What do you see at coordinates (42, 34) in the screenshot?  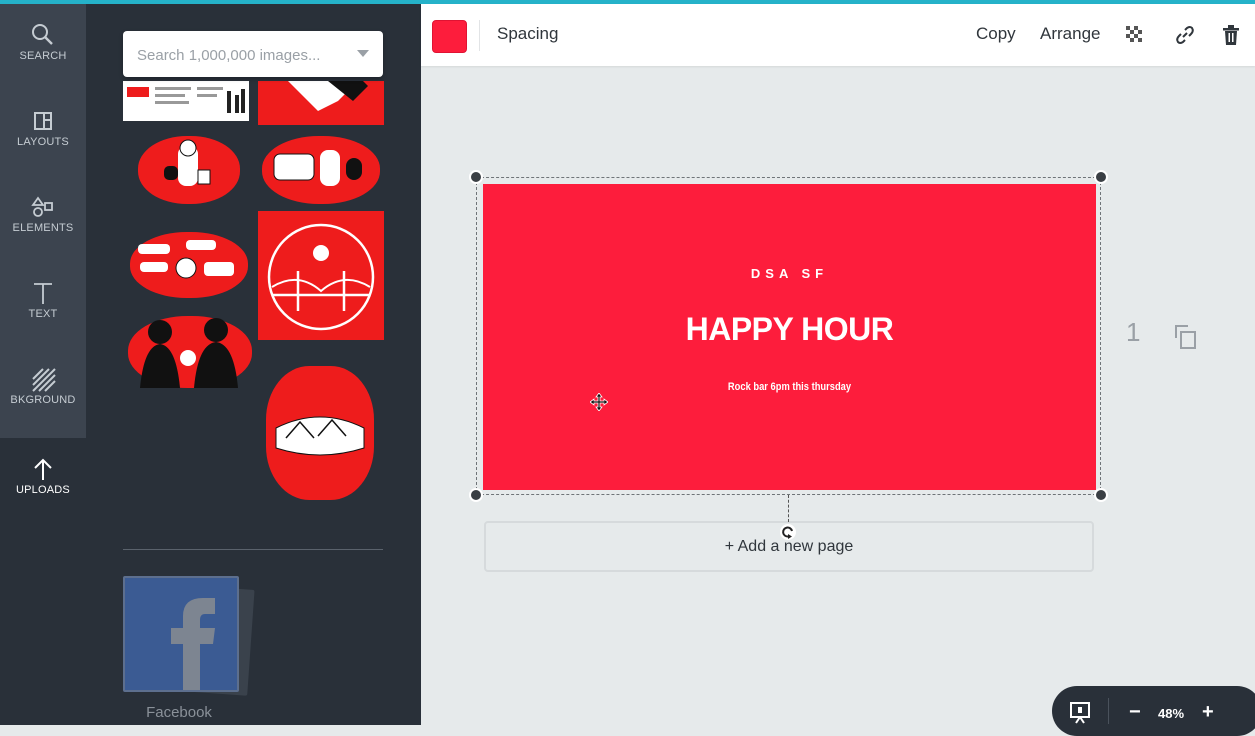 I see `search-icon` at bounding box center [42, 34].